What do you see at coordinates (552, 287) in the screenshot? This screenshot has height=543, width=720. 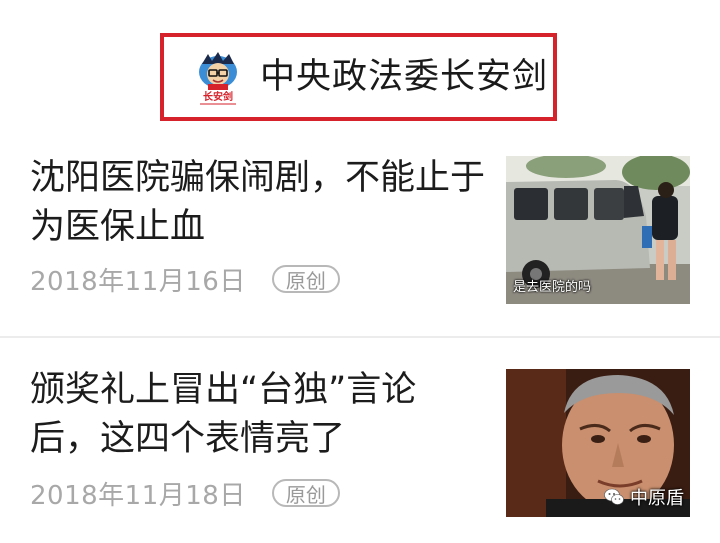 I see `thumbnail-caption: 是去医院的吗` at bounding box center [552, 287].